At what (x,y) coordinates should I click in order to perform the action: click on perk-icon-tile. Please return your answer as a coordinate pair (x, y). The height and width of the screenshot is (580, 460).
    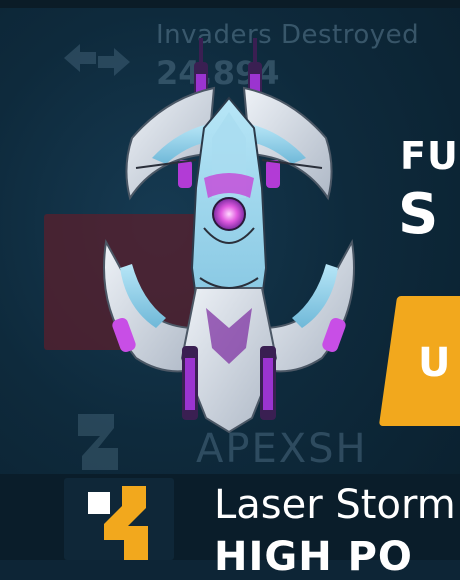
    Looking at the image, I should click on (119, 519).